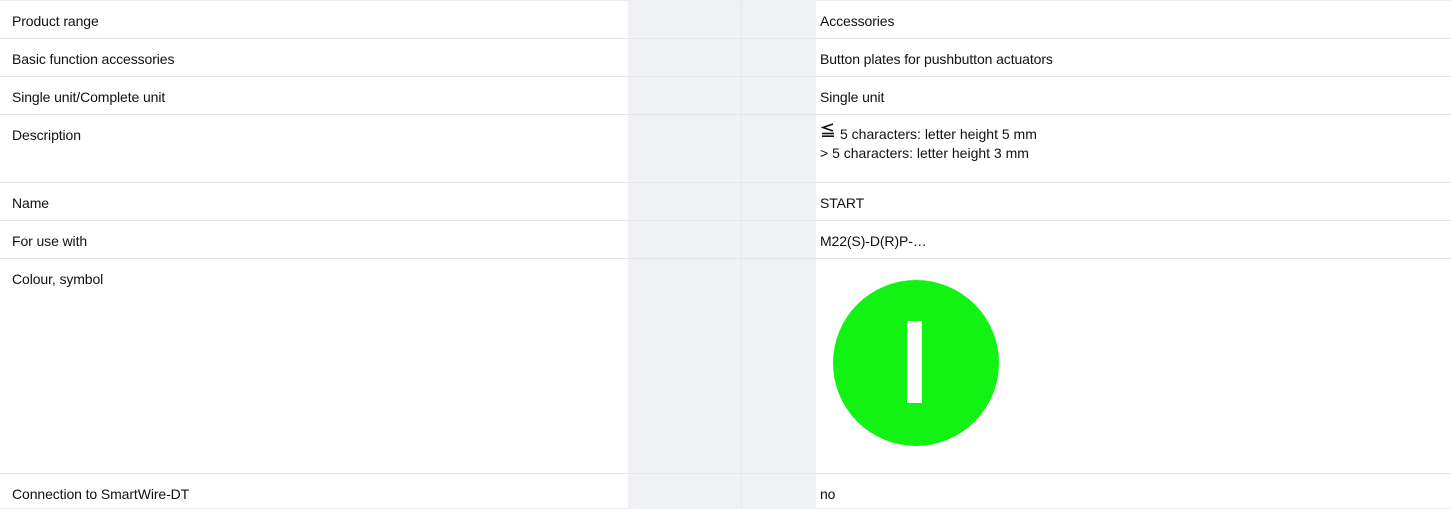 The image size is (1451, 521). What do you see at coordinates (101, 494) in the screenshot?
I see `row-label: Connection to SmartWire-DT` at bounding box center [101, 494].